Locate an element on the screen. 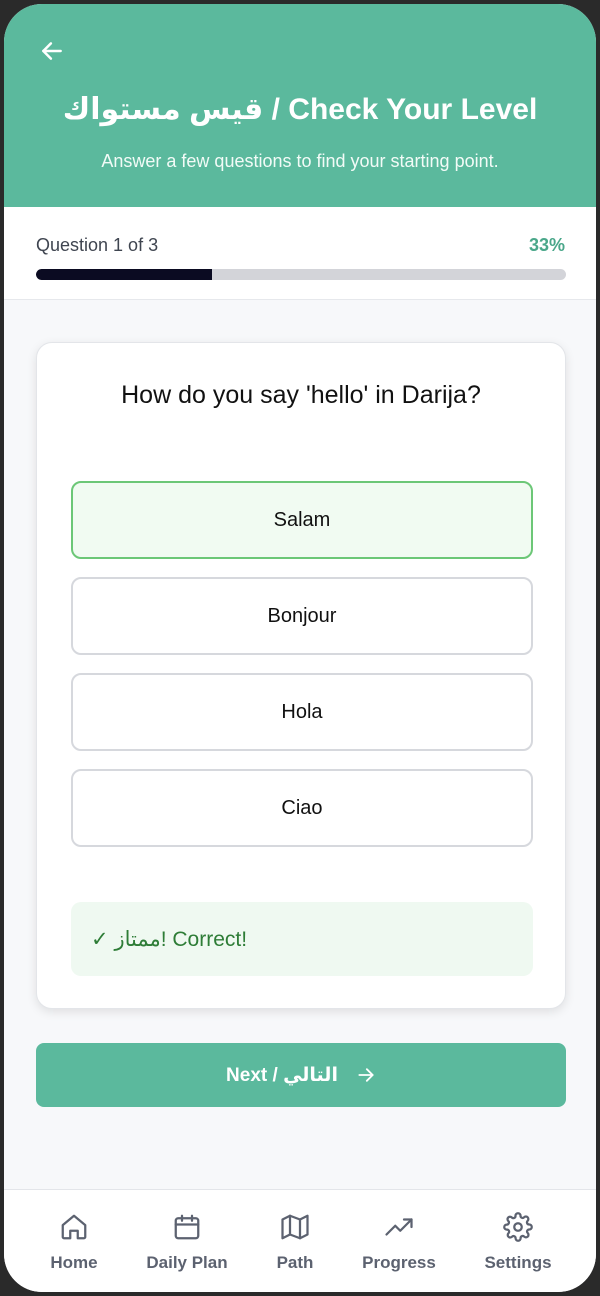 The height and width of the screenshot is (1296, 600). nav-item-settings: Settings is located at coordinates (518, 1241).